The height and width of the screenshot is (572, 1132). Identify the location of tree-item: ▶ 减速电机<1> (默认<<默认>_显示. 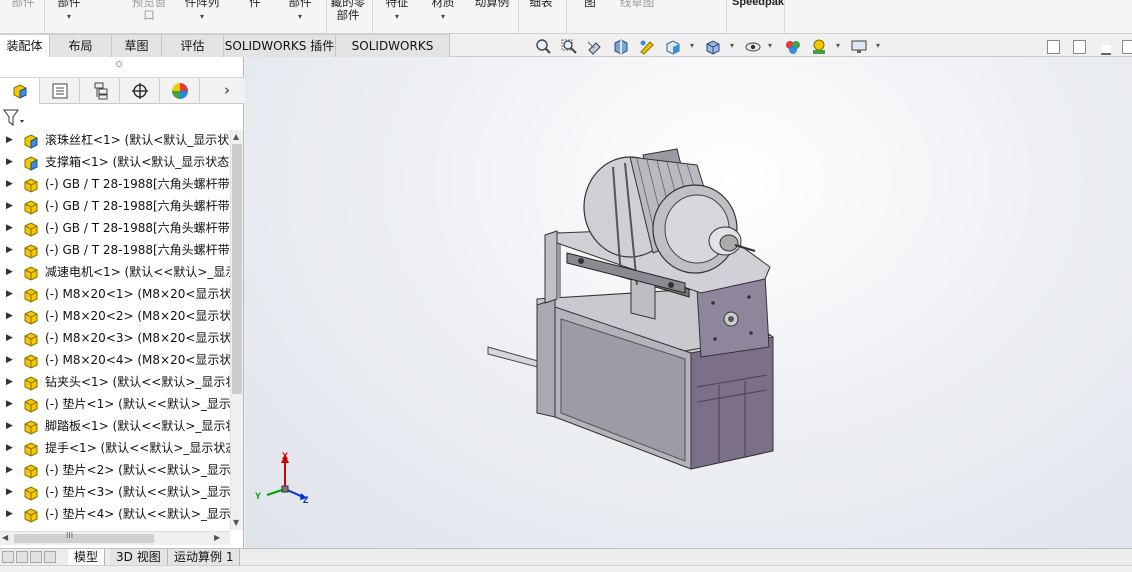
(115, 273).